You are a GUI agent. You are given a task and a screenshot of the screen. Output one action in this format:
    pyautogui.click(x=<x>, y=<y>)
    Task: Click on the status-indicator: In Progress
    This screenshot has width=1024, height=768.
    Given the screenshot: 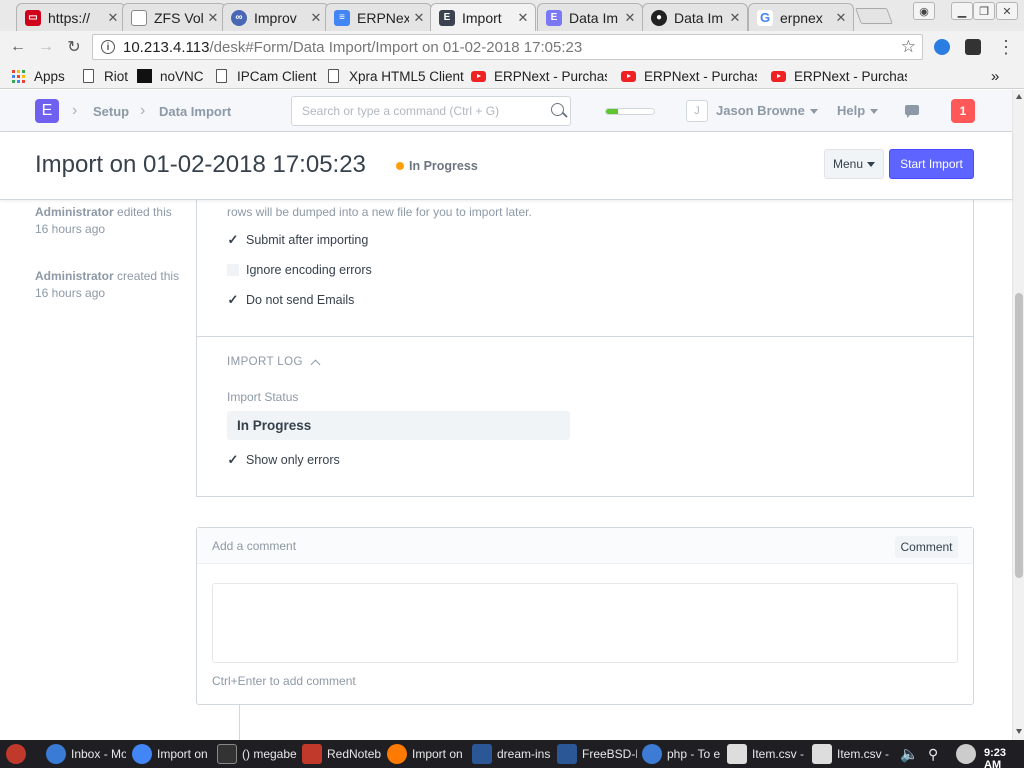 What is the action you would take?
    pyautogui.click(x=437, y=166)
    